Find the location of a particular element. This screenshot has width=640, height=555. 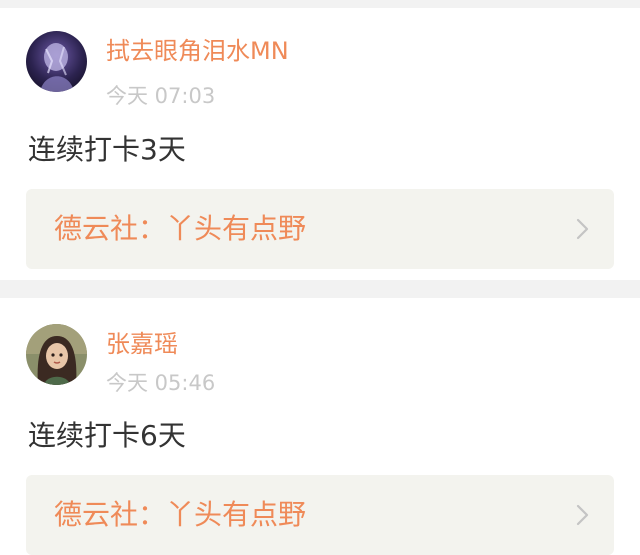

post-divider is located at coordinates (320, 289).